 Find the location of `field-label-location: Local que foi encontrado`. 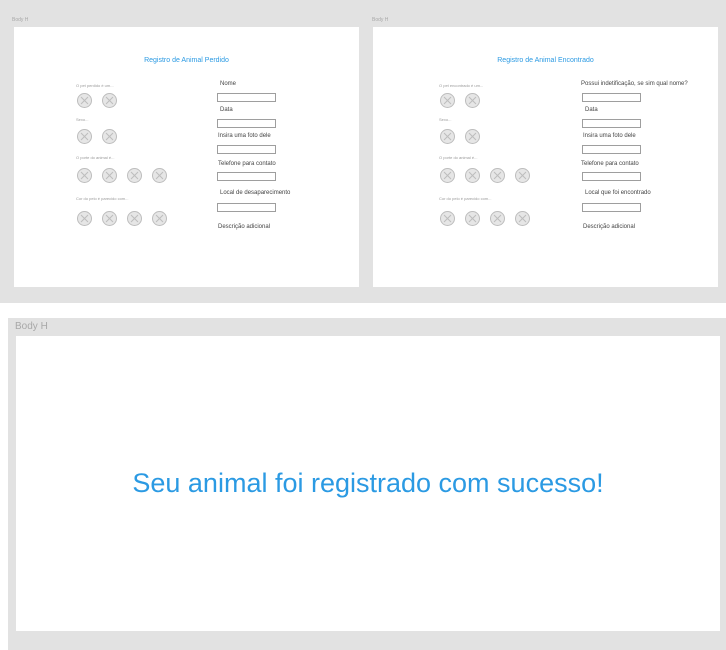

field-label-location: Local que foi encontrado is located at coordinates (618, 193).